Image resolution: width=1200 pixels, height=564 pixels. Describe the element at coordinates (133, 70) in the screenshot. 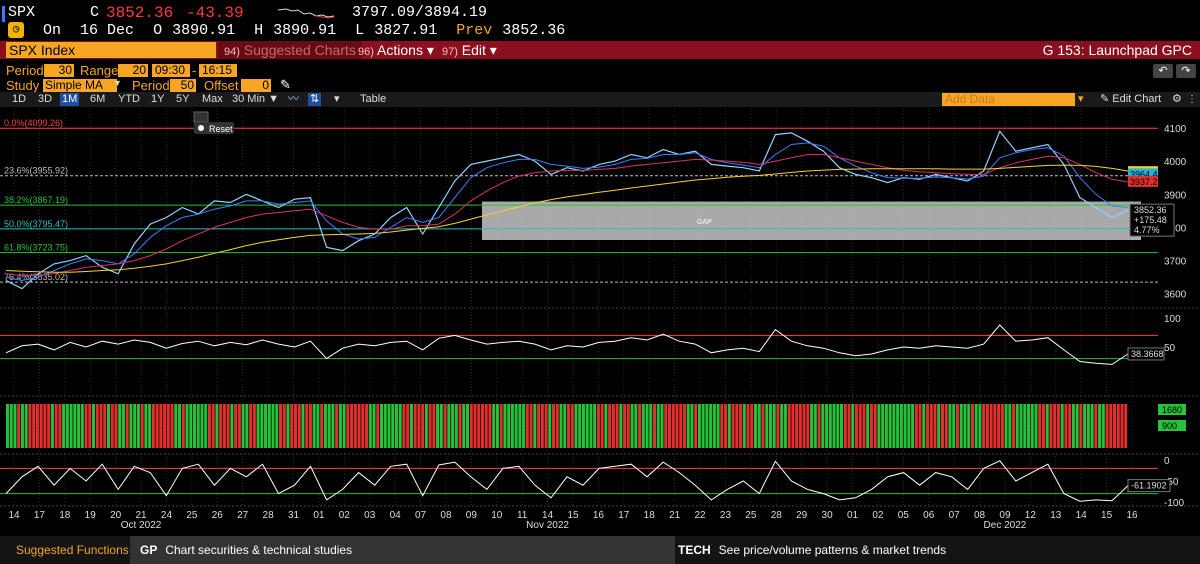

I see `range-input: 20` at that location.